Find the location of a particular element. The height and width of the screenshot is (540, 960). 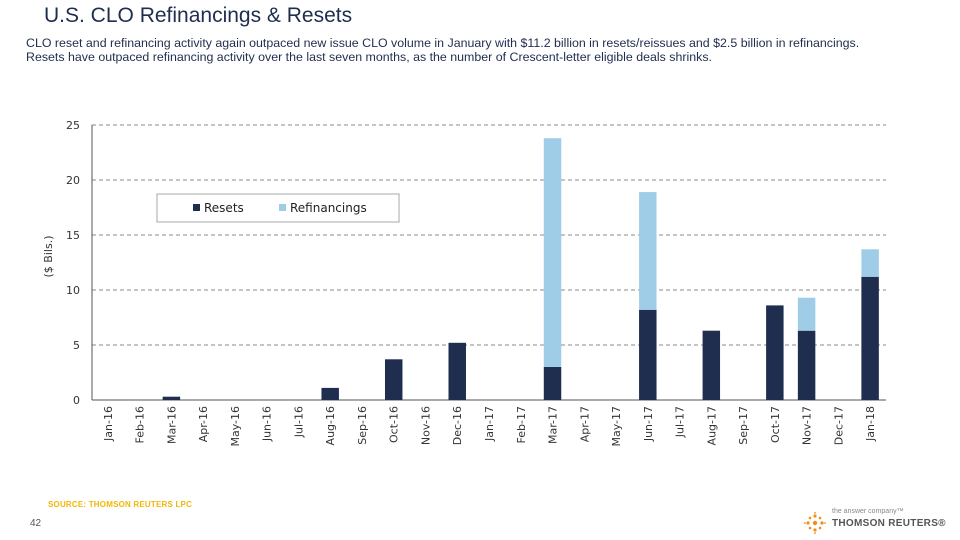

legend-label-refinancings: Refinancings is located at coordinates (328, 208).